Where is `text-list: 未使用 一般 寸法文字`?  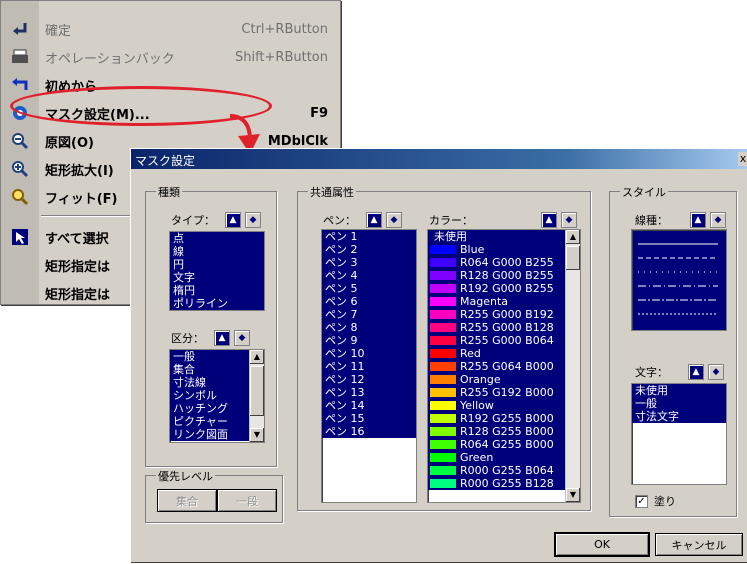
text-list: 未使用 一般 寸法文字 is located at coordinates (679, 434).